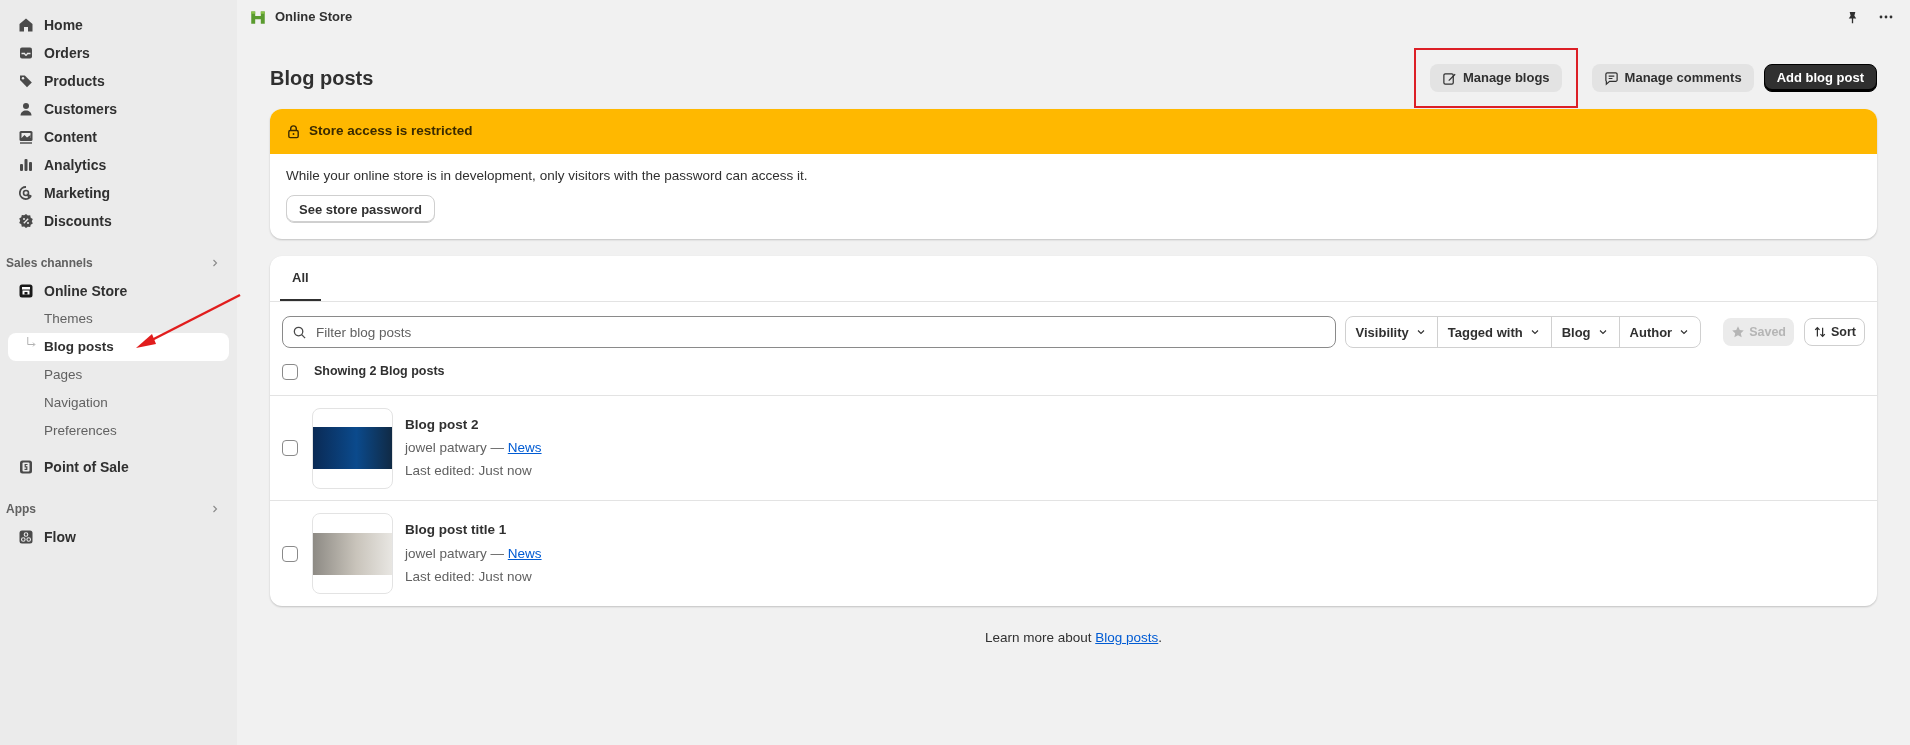 Image resolution: width=1910 pixels, height=745 pixels. Describe the element at coordinates (118, 109) in the screenshot. I see `nav-item: Customers` at that location.